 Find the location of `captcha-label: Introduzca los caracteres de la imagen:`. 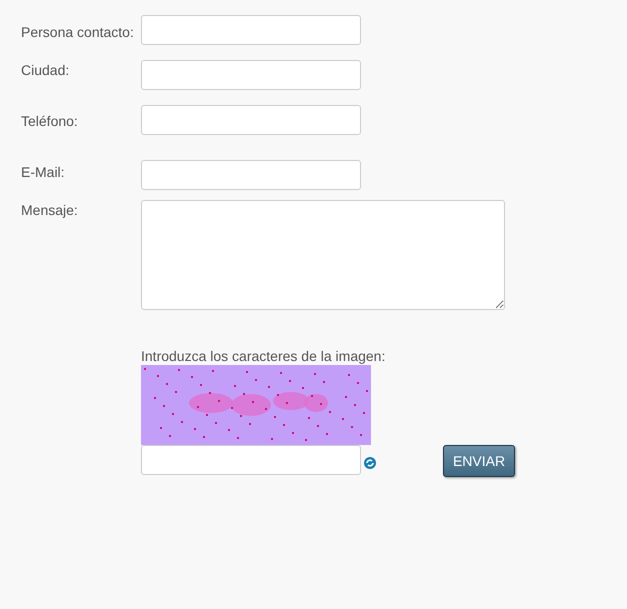

captcha-label: Introduzca los caracteres de la imagen: is located at coordinates (263, 356).